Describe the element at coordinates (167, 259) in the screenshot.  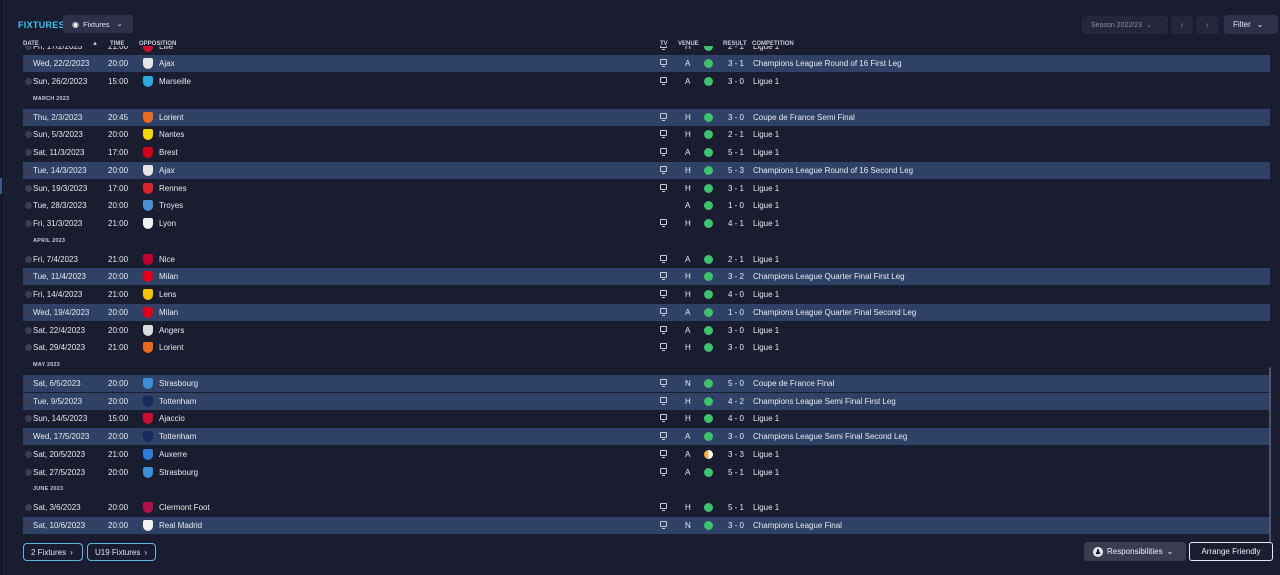
I see `opposition-name: Nice` at that location.